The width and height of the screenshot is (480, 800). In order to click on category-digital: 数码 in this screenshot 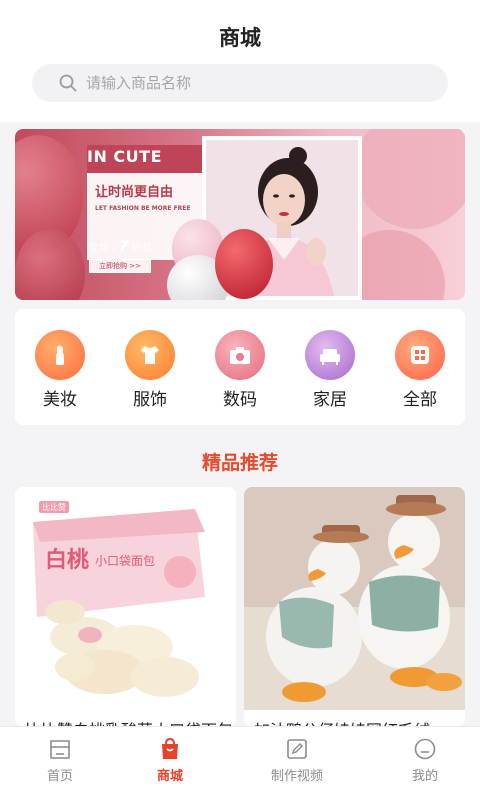, I will do `click(240, 367)`.